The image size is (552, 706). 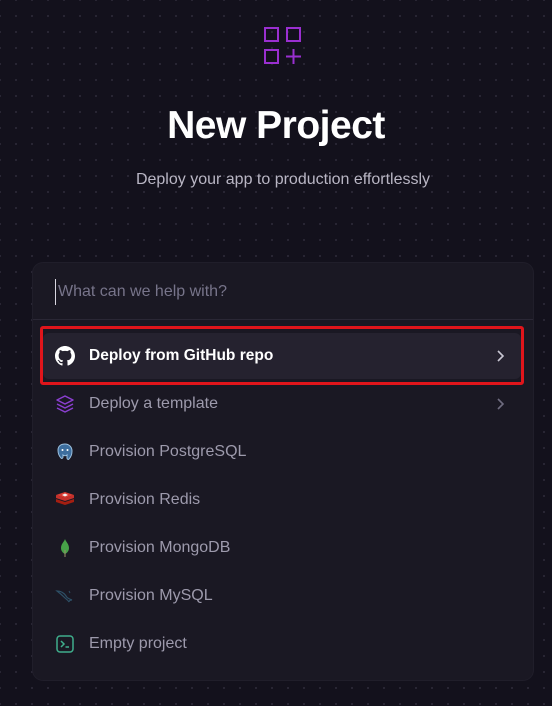 What do you see at coordinates (65, 498) in the screenshot?
I see `redis-icon` at bounding box center [65, 498].